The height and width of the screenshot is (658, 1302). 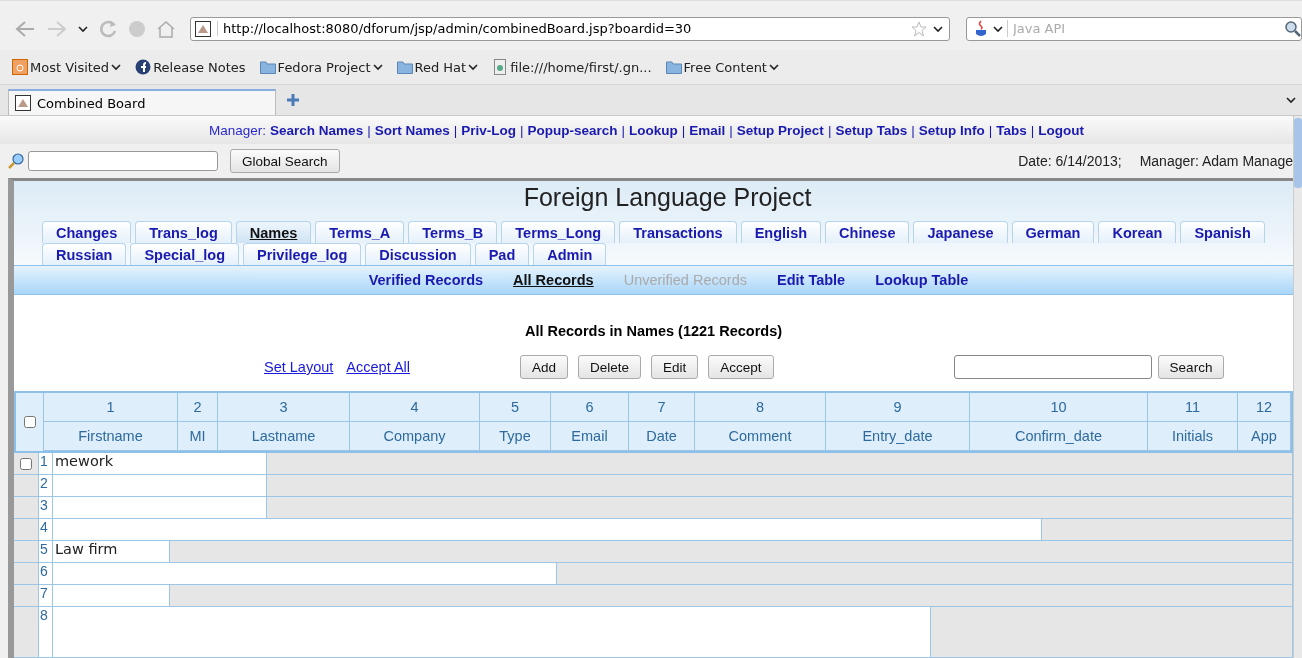 What do you see at coordinates (45, 551) in the screenshot?
I see `row-number: 5` at bounding box center [45, 551].